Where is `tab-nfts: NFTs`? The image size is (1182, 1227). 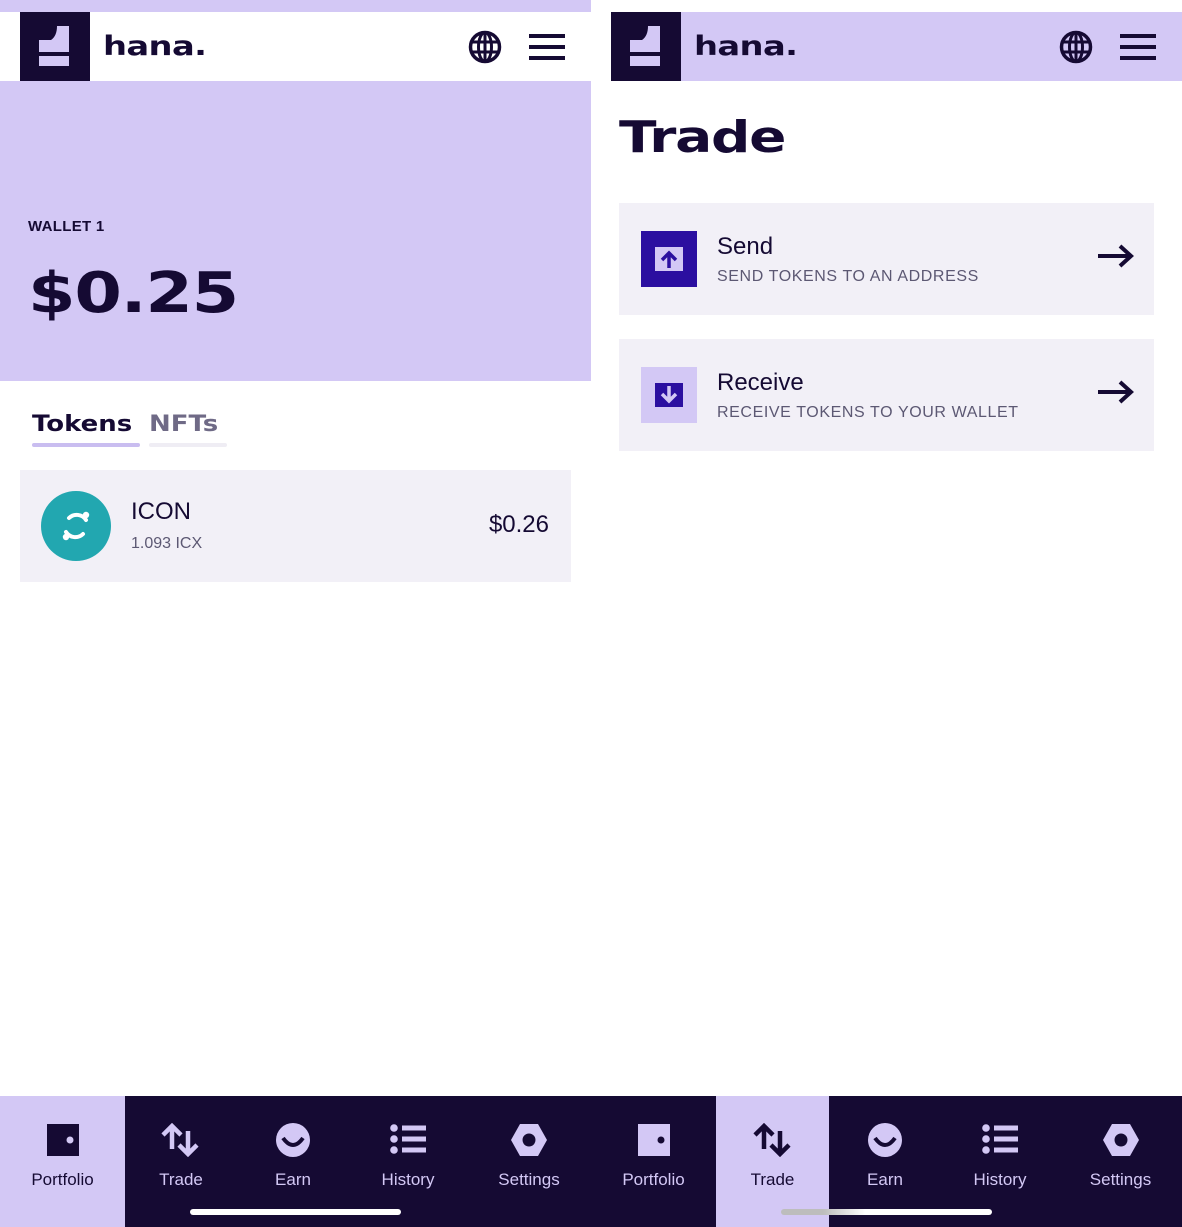 tab-nfts: NFTs is located at coordinates (187, 429).